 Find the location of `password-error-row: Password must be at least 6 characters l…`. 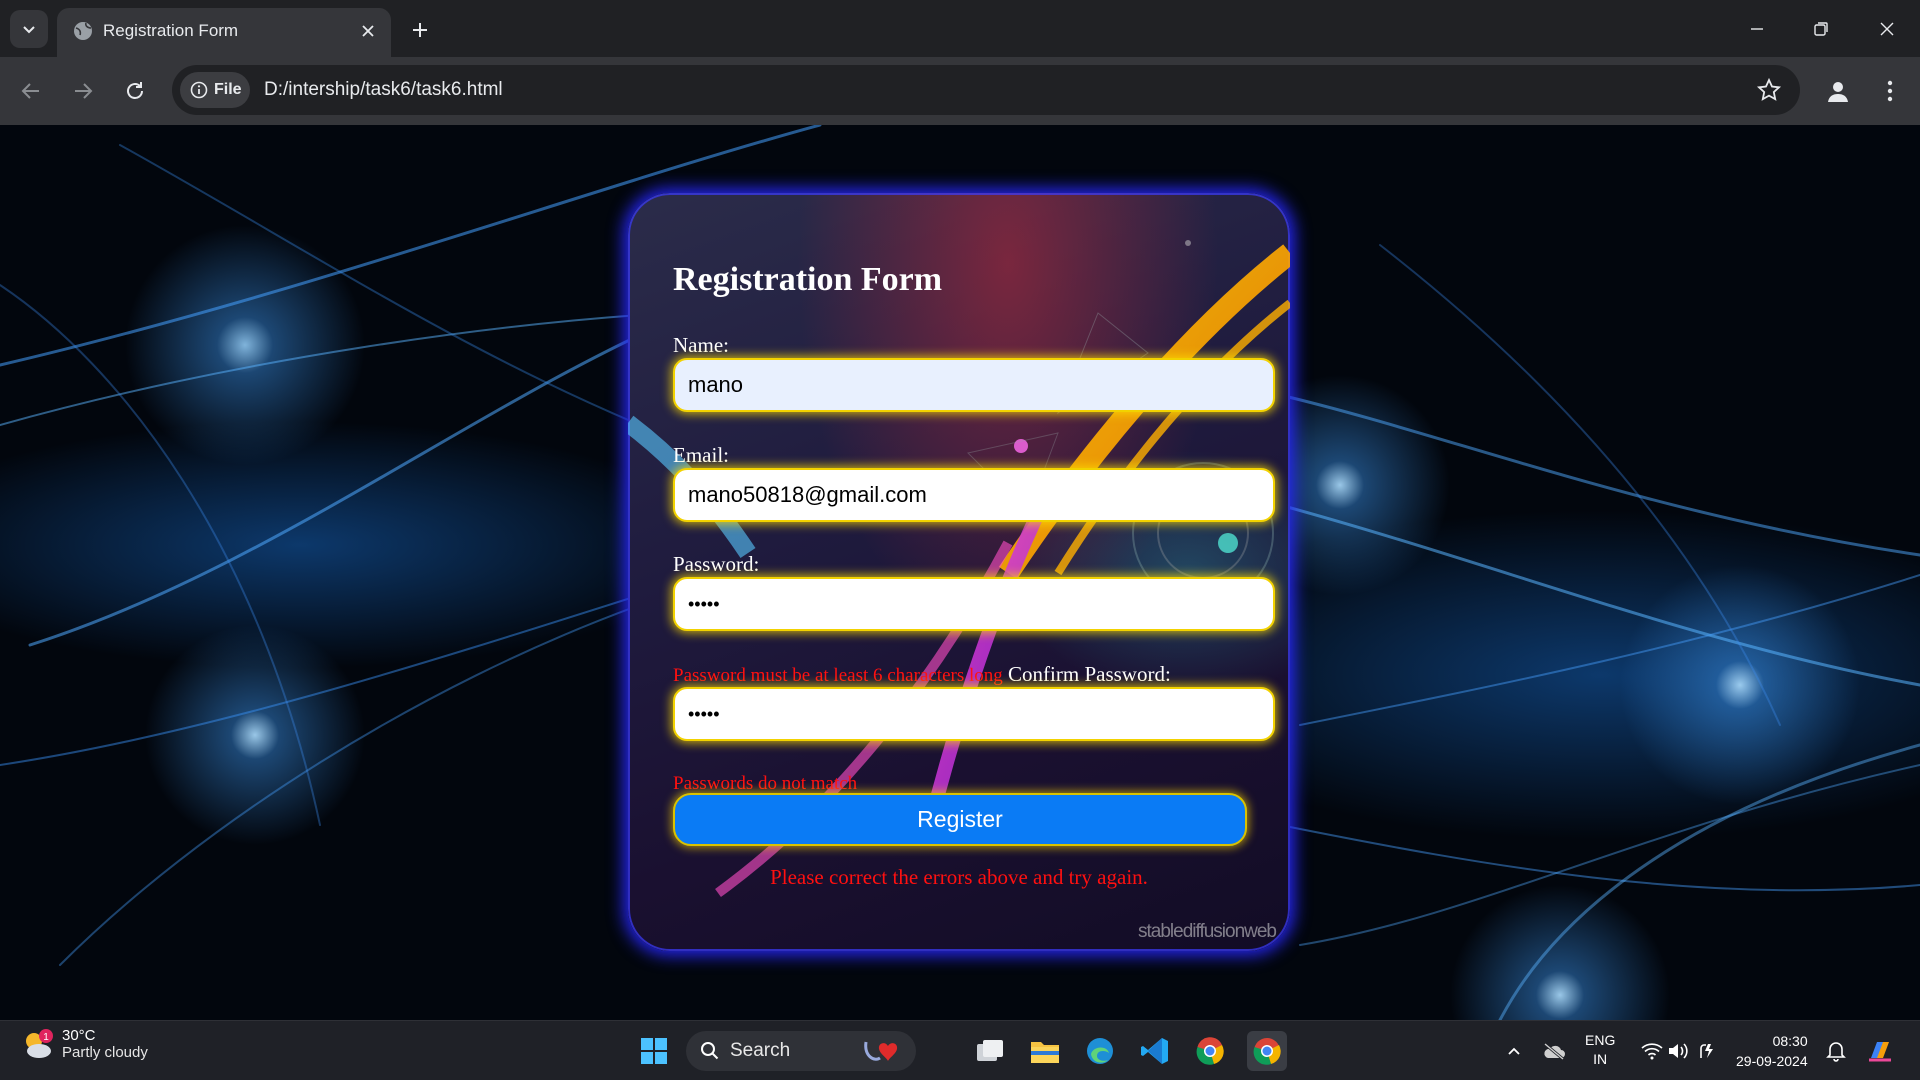

password-error-row: Password must be at least 6 characters l… is located at coordinates (922, 674).